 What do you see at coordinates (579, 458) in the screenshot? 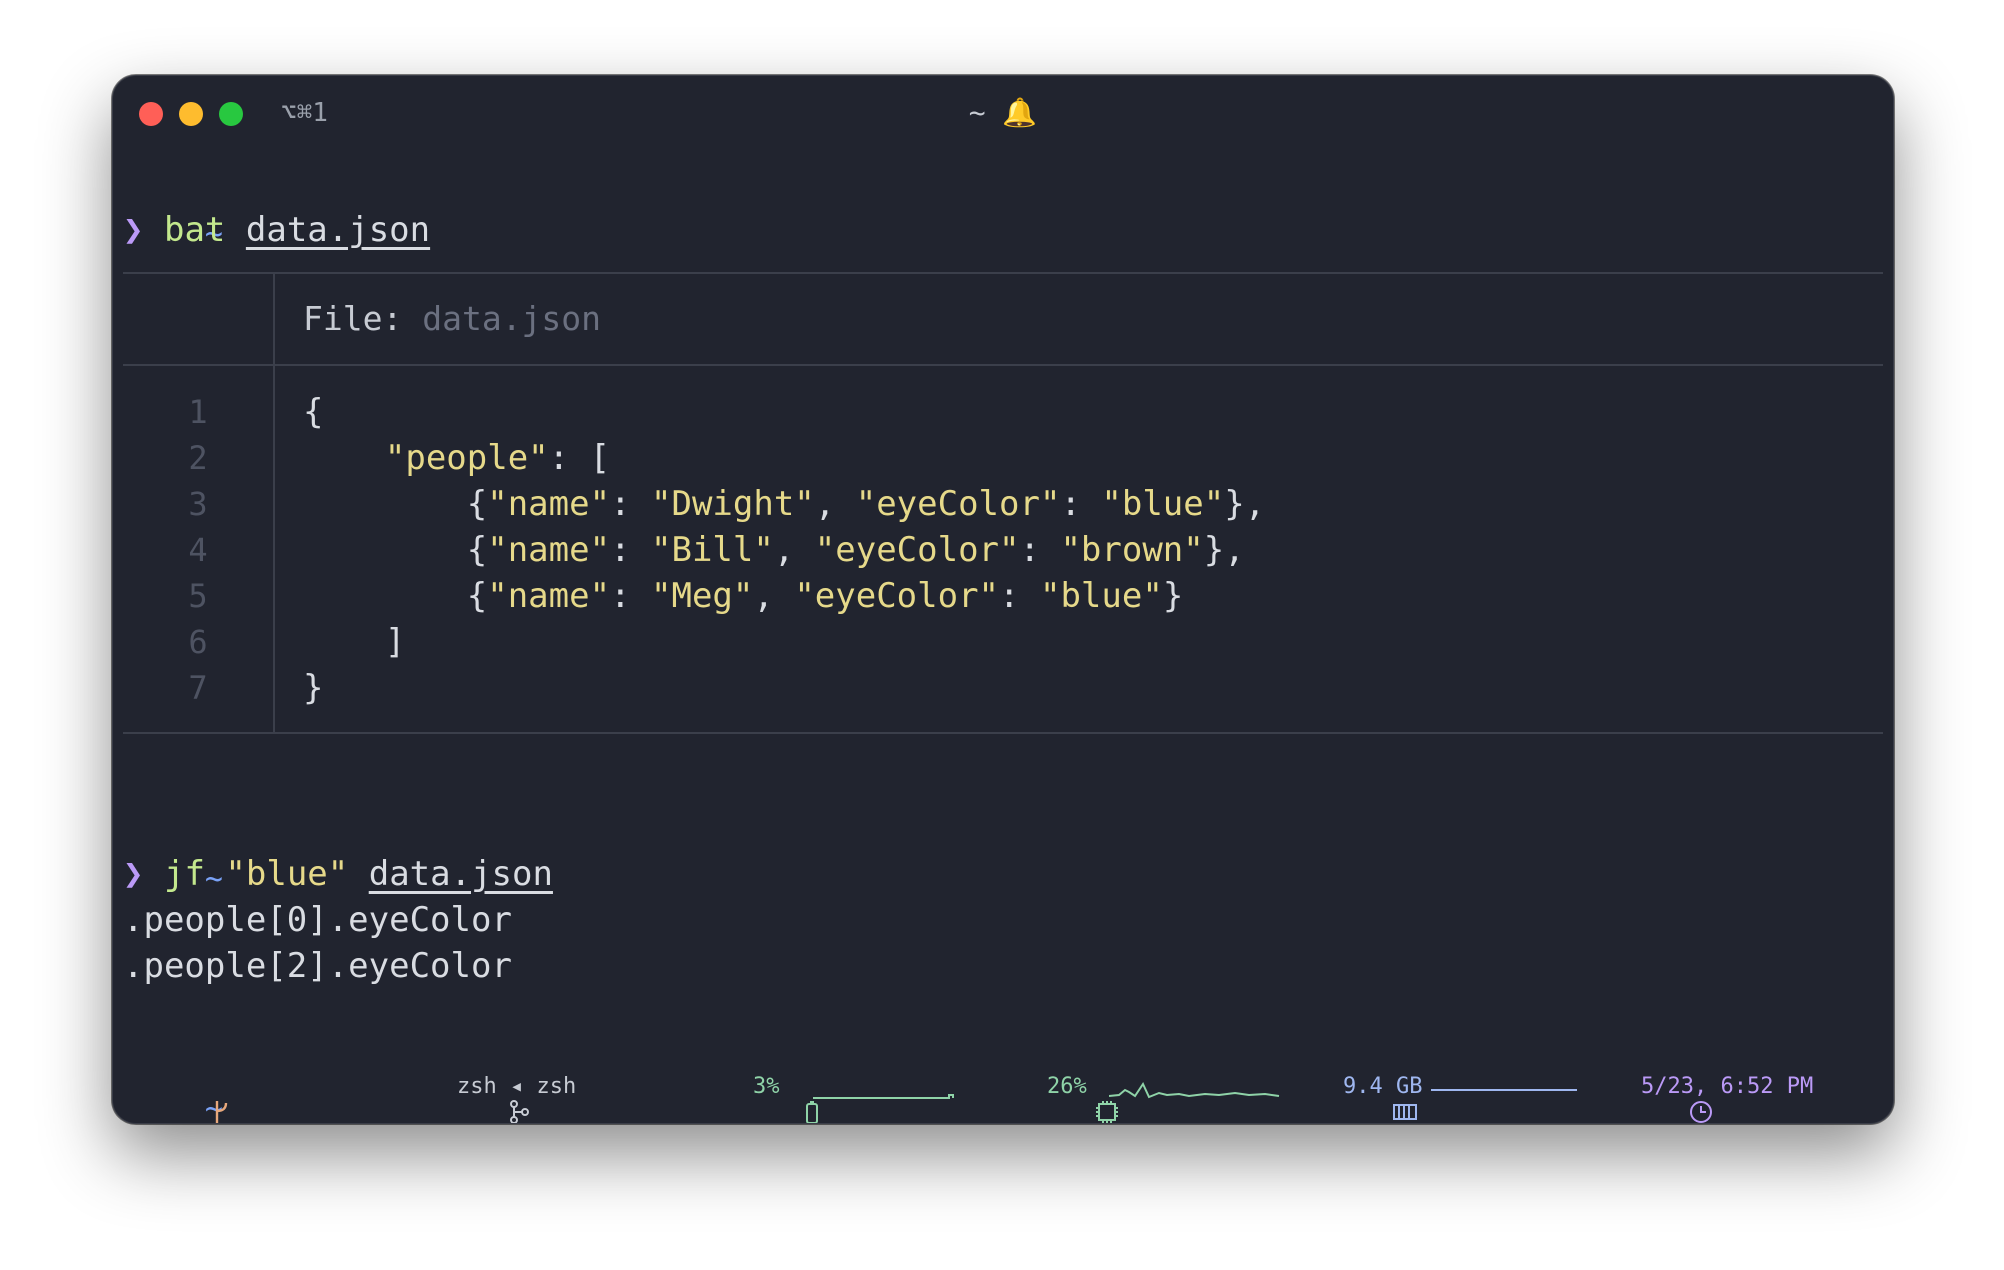
I see `json-punct: : [` at bounding box center [579, 458].